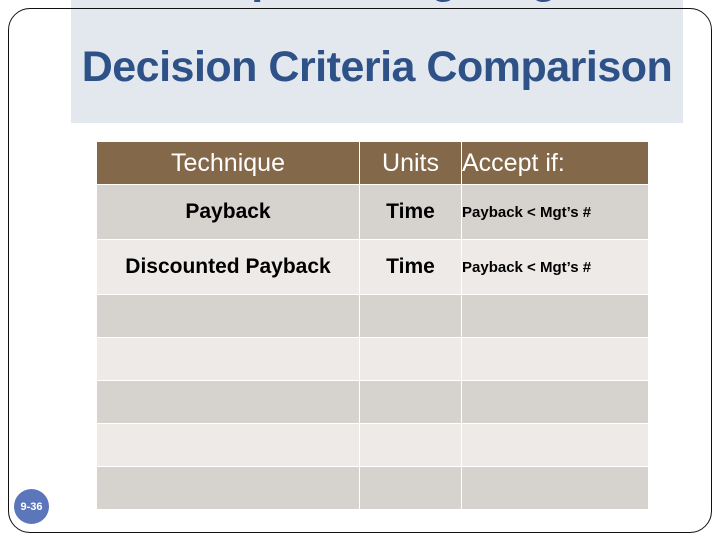 The height and width of the screenshot is (540, 720). Describe the element at coordinates (377, 5) in the screenshot. I see `overflow-title-fragment: Capital Budgeting` at that location.